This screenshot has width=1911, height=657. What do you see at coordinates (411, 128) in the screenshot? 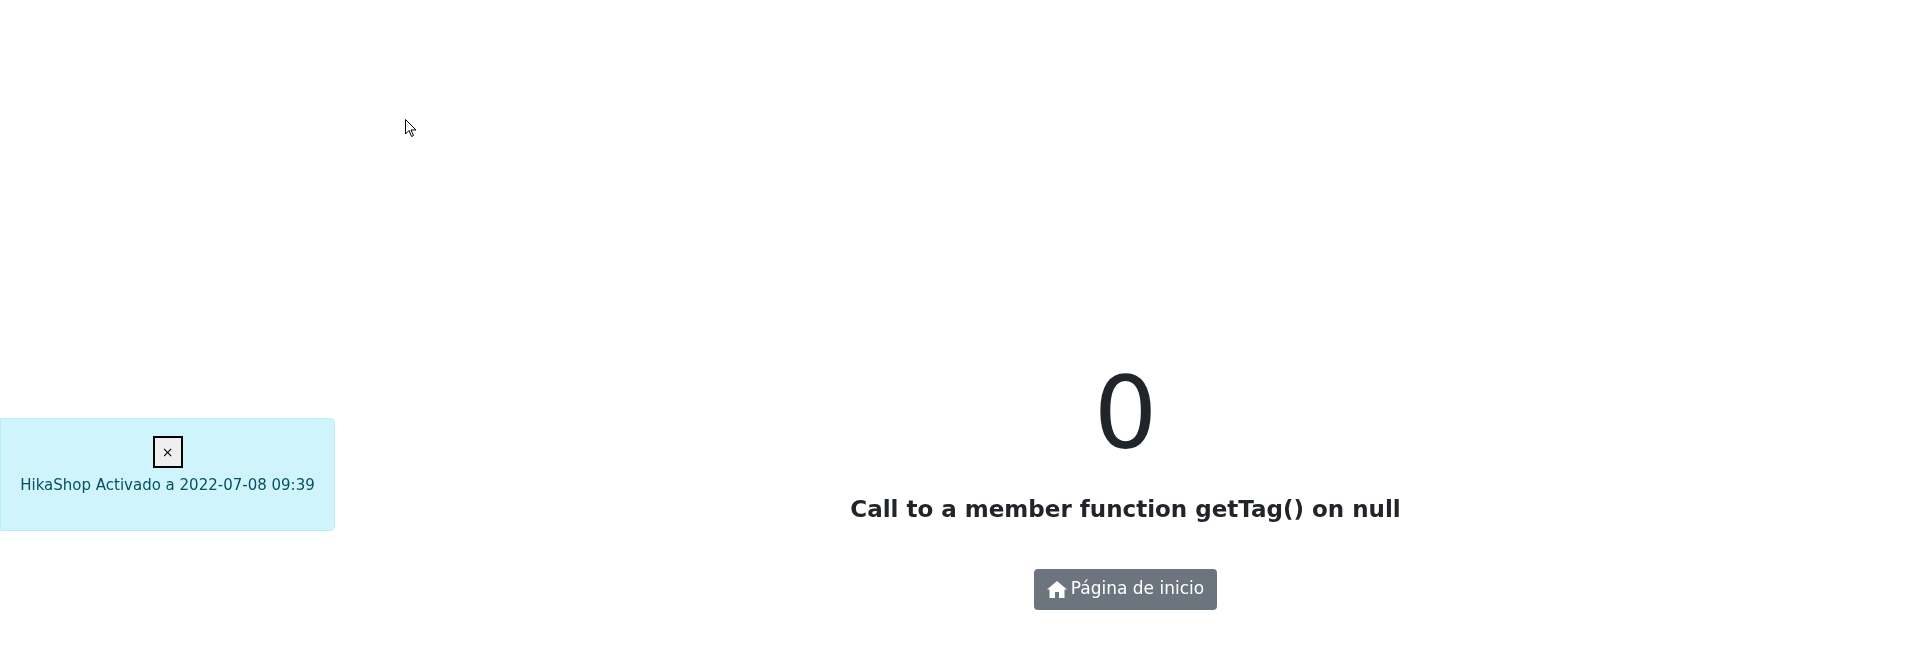
I see `pointer-icon` at bounding box center [411, 128].